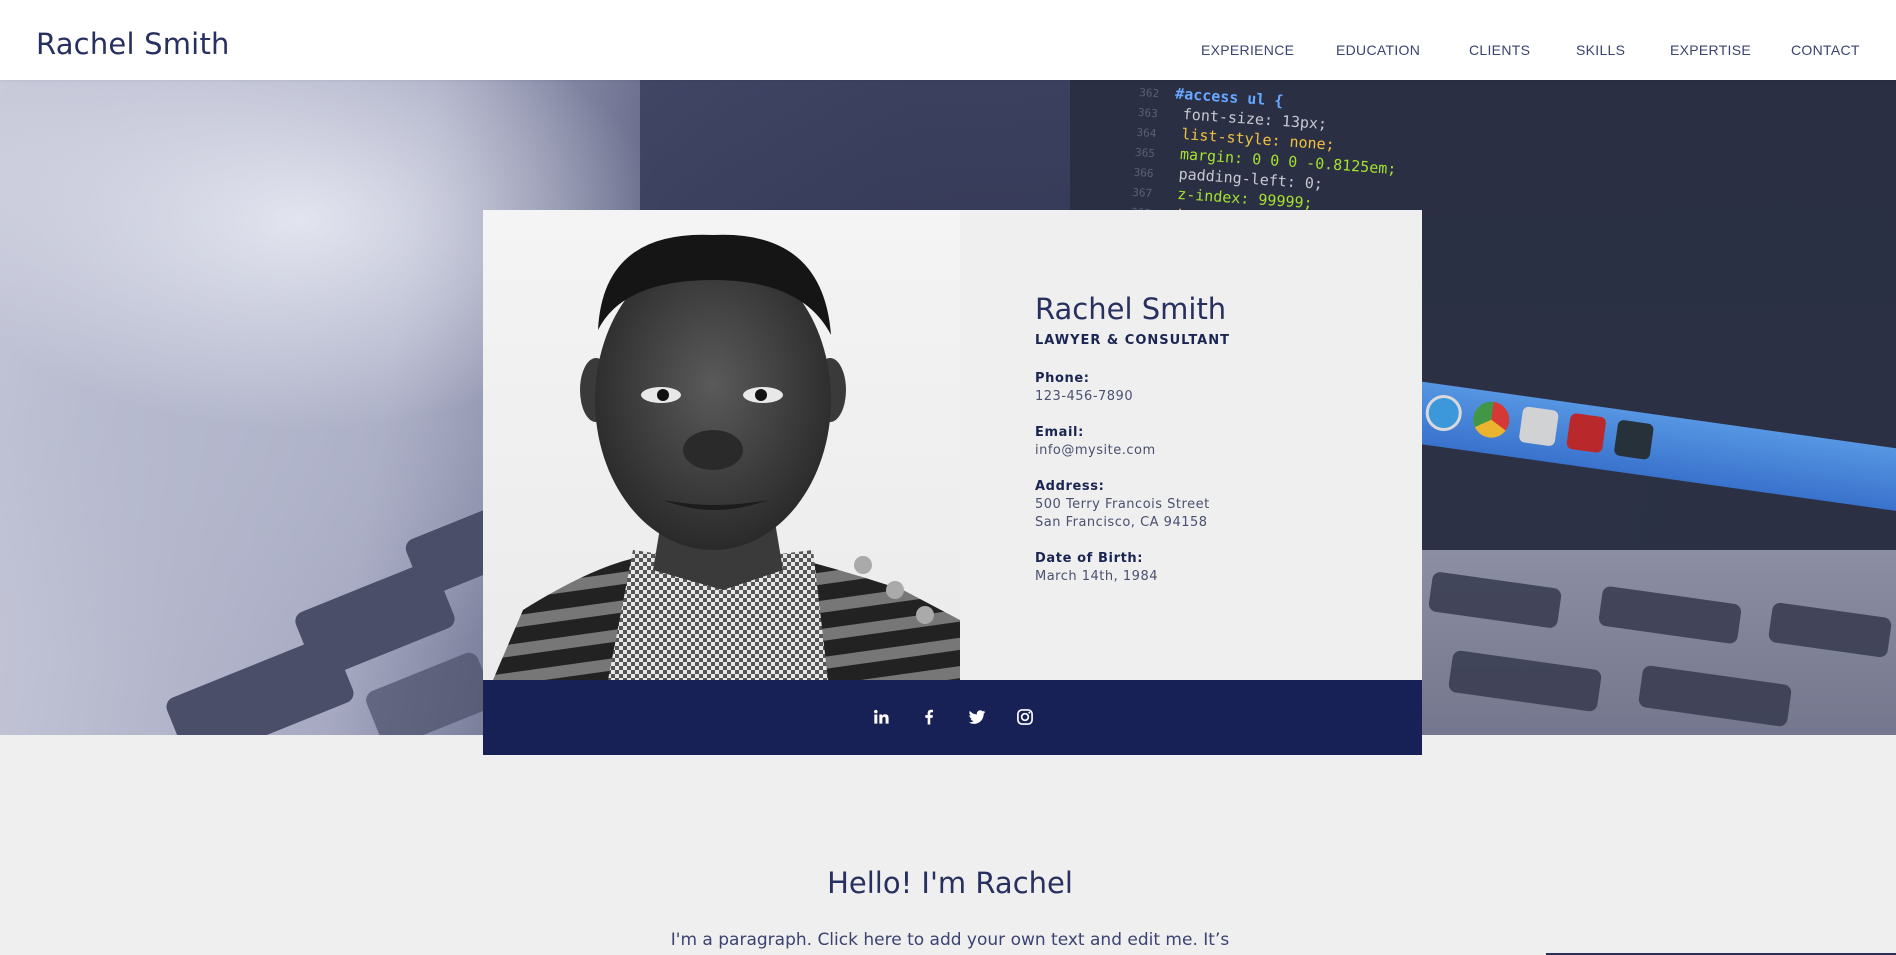 The height and width of the screenshot is (955, 1896). What do you see at coordinates (1121, 522) in the screenshot?
I see `address-line-2: San Francisco, CA 94158` at bounding box center [1121, 522].